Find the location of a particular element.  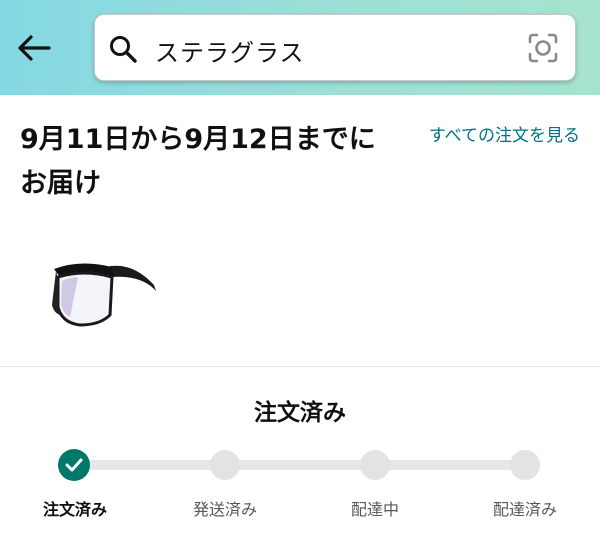

step-label-delivered: 配達済み is located at coordinates (524, 509).